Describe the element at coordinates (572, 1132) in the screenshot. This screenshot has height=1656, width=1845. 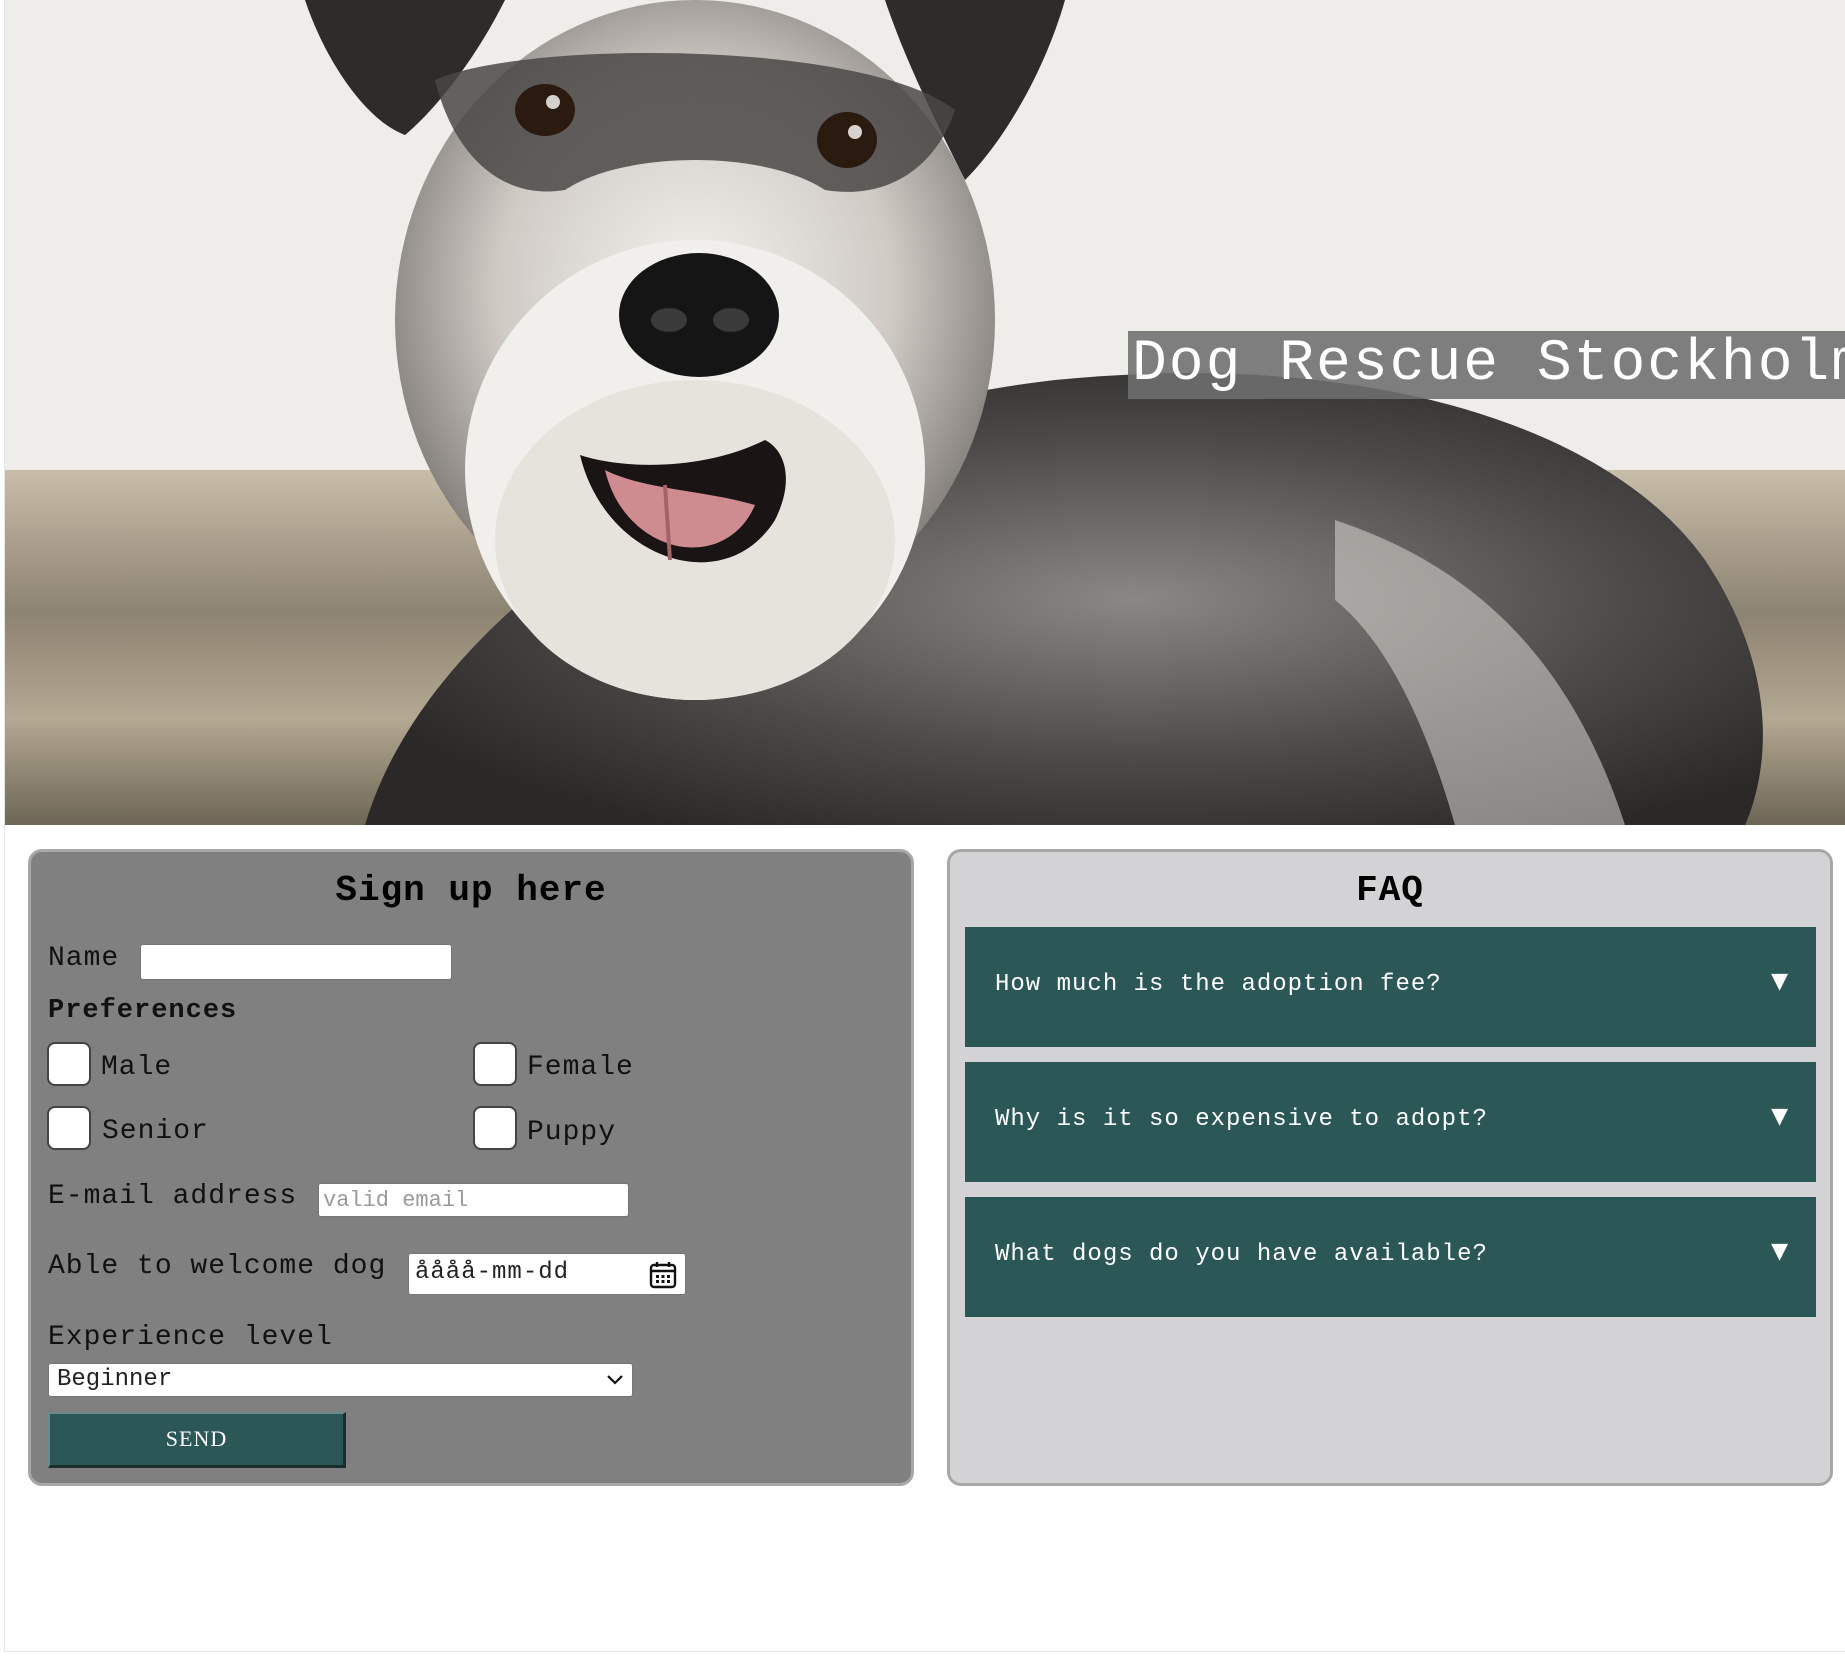
I see `checkbox-puppy-label: Puppy` at that location.